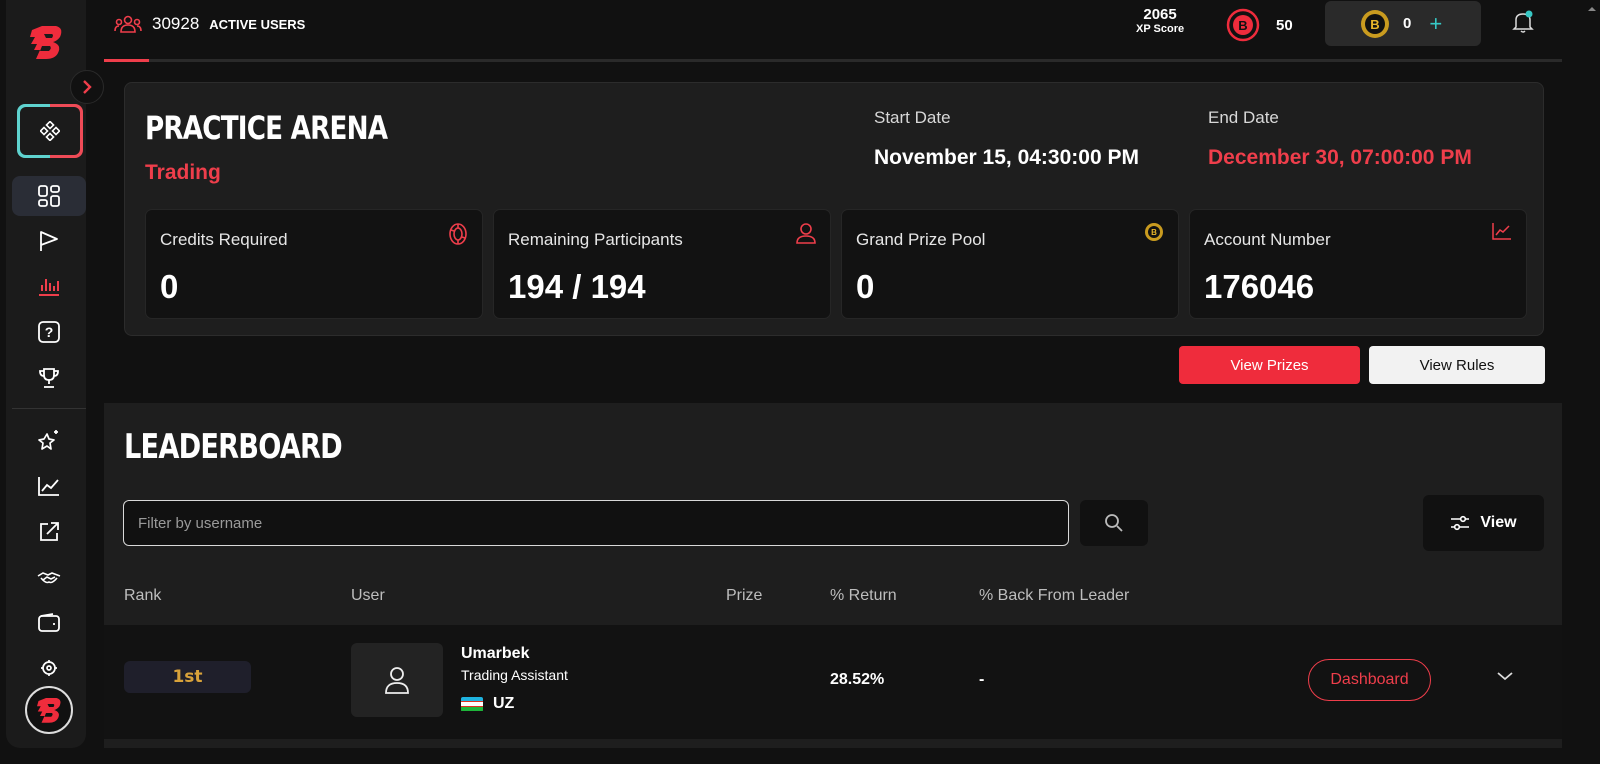 The width and height of the screenshot is (1600, 764). What do you see at coordinates (514, 675) in the screenshot?
I see `user-role: Trading Assistant` at bounding box center [514, 675].